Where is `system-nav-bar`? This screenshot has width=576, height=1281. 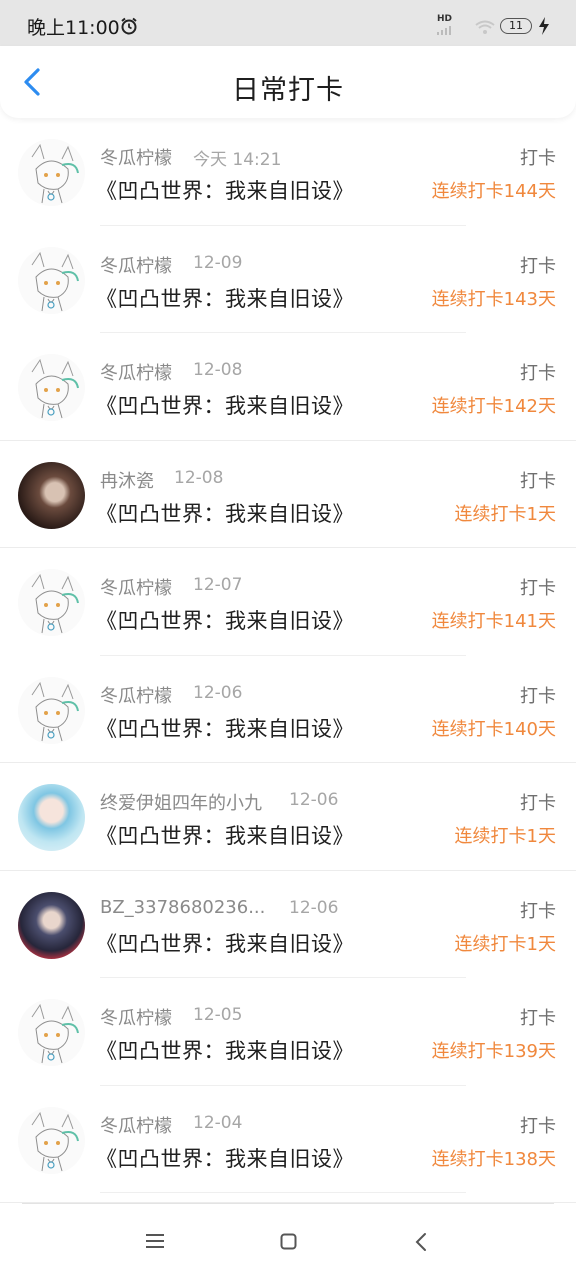
system-nav-bar is located at coordinates (288, 1241).